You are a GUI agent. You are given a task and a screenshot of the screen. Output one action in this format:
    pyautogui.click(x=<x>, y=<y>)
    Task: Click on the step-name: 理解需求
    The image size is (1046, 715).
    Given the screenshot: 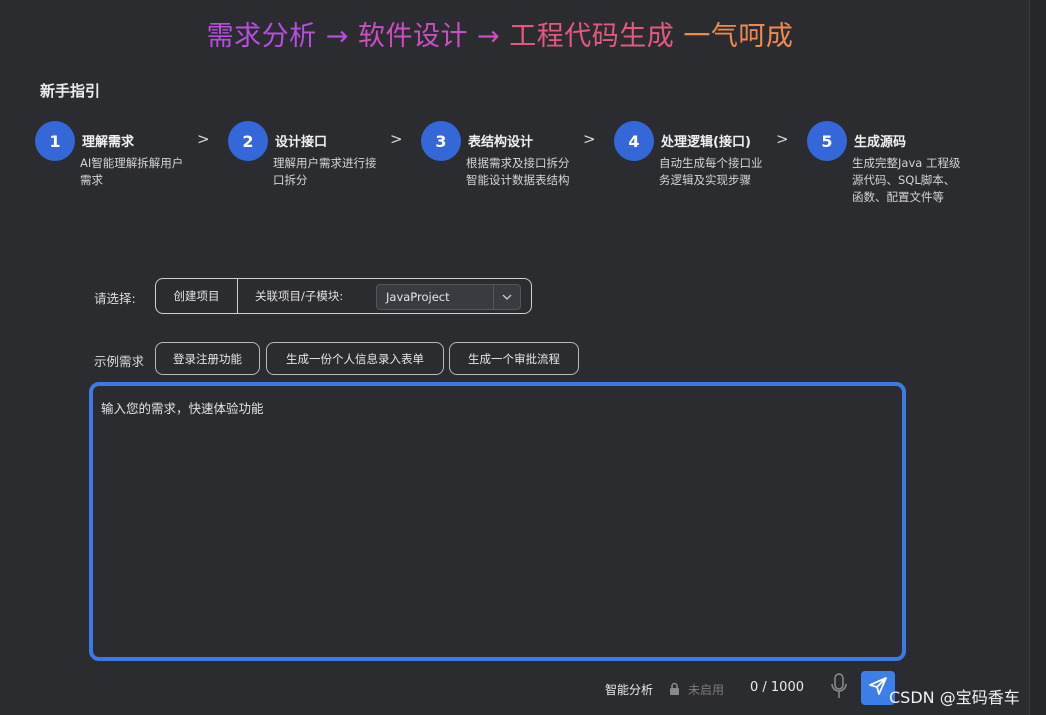 What is the action you would take?
    pyautogui.click(x=108, y=142)
    